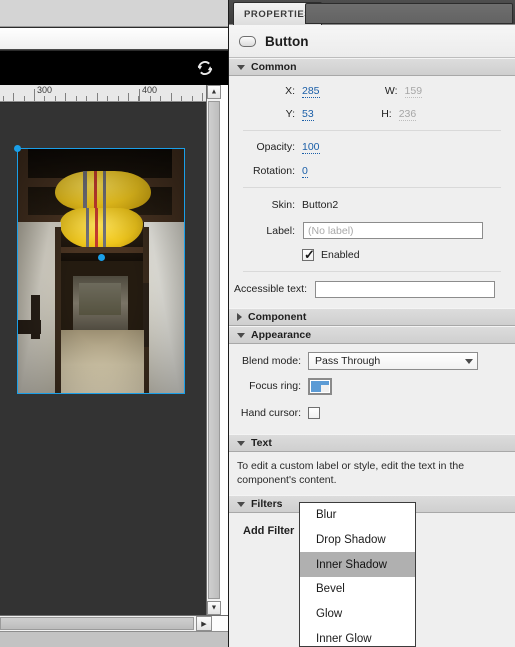 The height and width of the screenshot is (647, 515). Describe the element at coordinates (407, 114) in the screenshot. I see `h-value: 236` at that location.